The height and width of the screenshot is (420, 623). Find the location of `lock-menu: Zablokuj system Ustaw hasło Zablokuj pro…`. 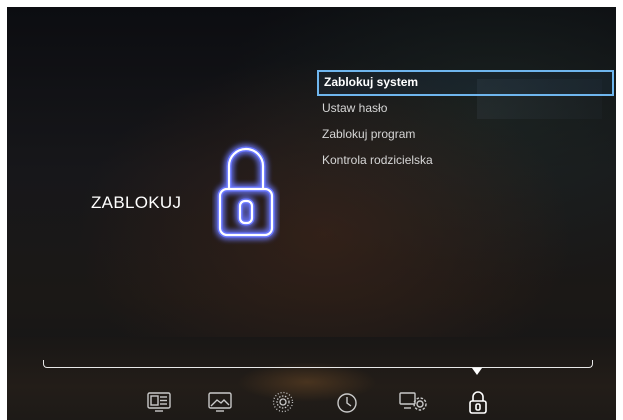

lock-menu: Zablokuj system Ustaw hasło Zablokuj pro… is located at coordinates (465, 122).